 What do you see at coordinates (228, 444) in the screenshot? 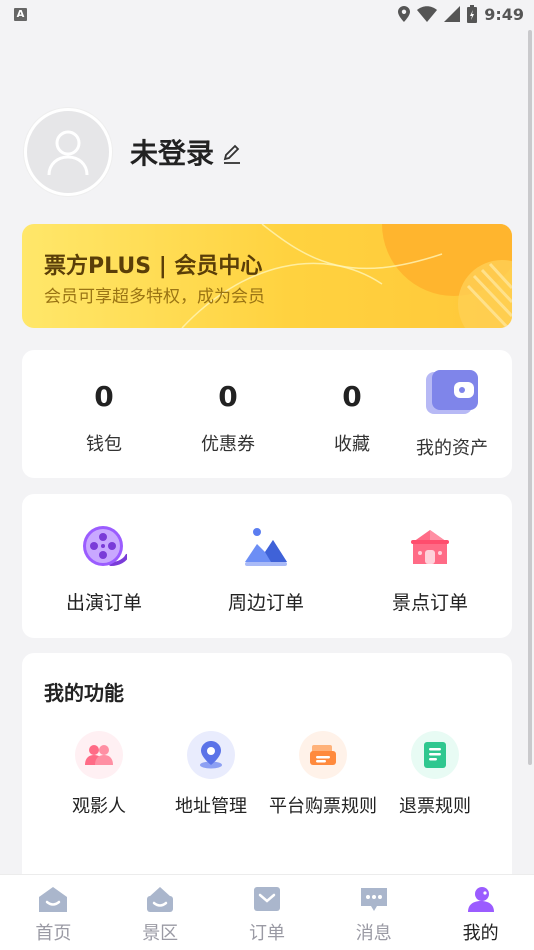
I see `coupon-label: 优惠券` at bounding box center [228, 444].